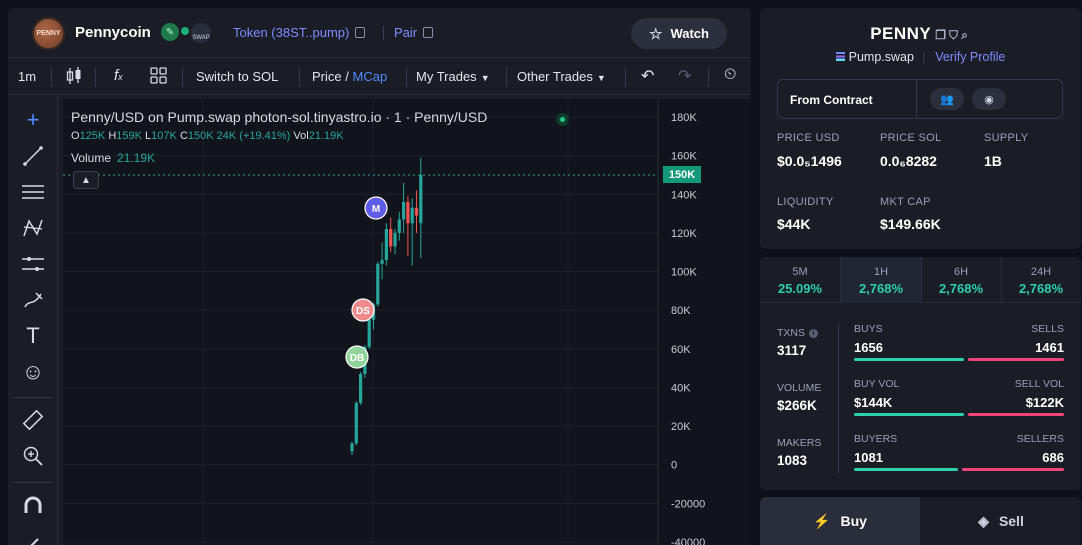 This screenshot has height=545, width=1082. Describe the element at coordinates (798, 333) in the screenshot. I see `txns-label: TXNS i` at that location.